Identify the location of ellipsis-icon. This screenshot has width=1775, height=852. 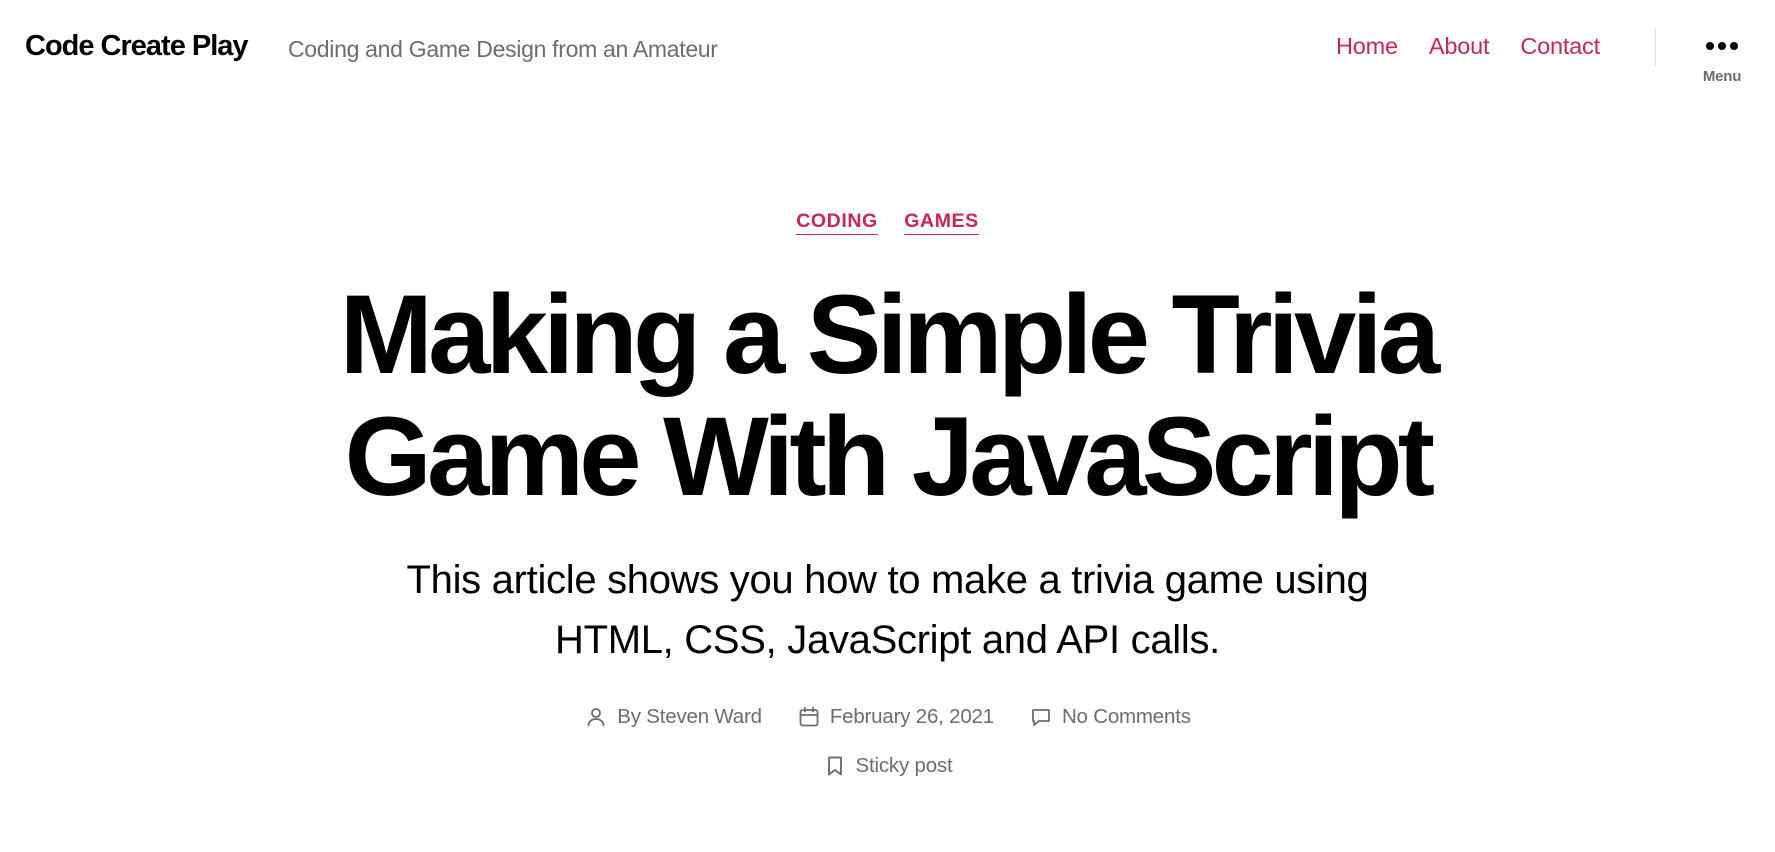
(1722, 46).